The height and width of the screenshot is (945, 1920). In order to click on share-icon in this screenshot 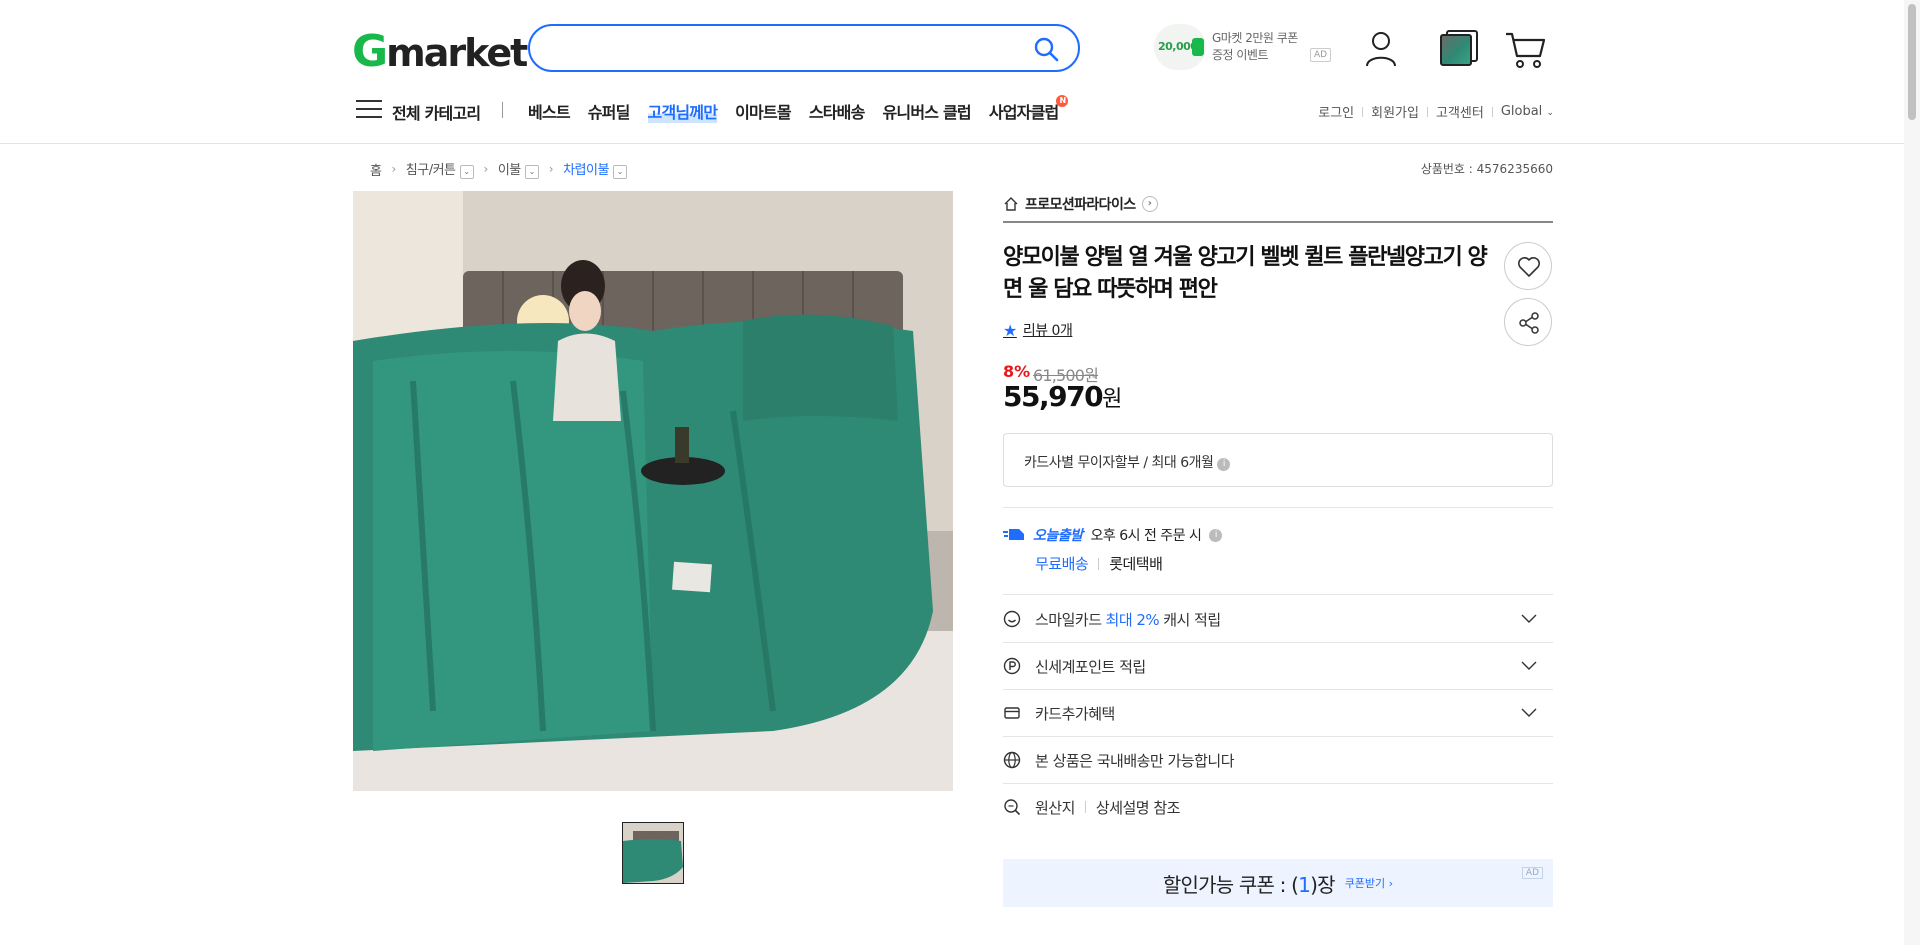, I will do `click(1529, 323)`.